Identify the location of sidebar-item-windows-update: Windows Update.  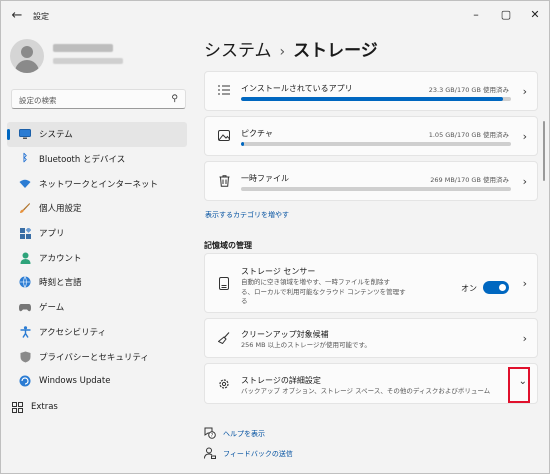
(97, 381).